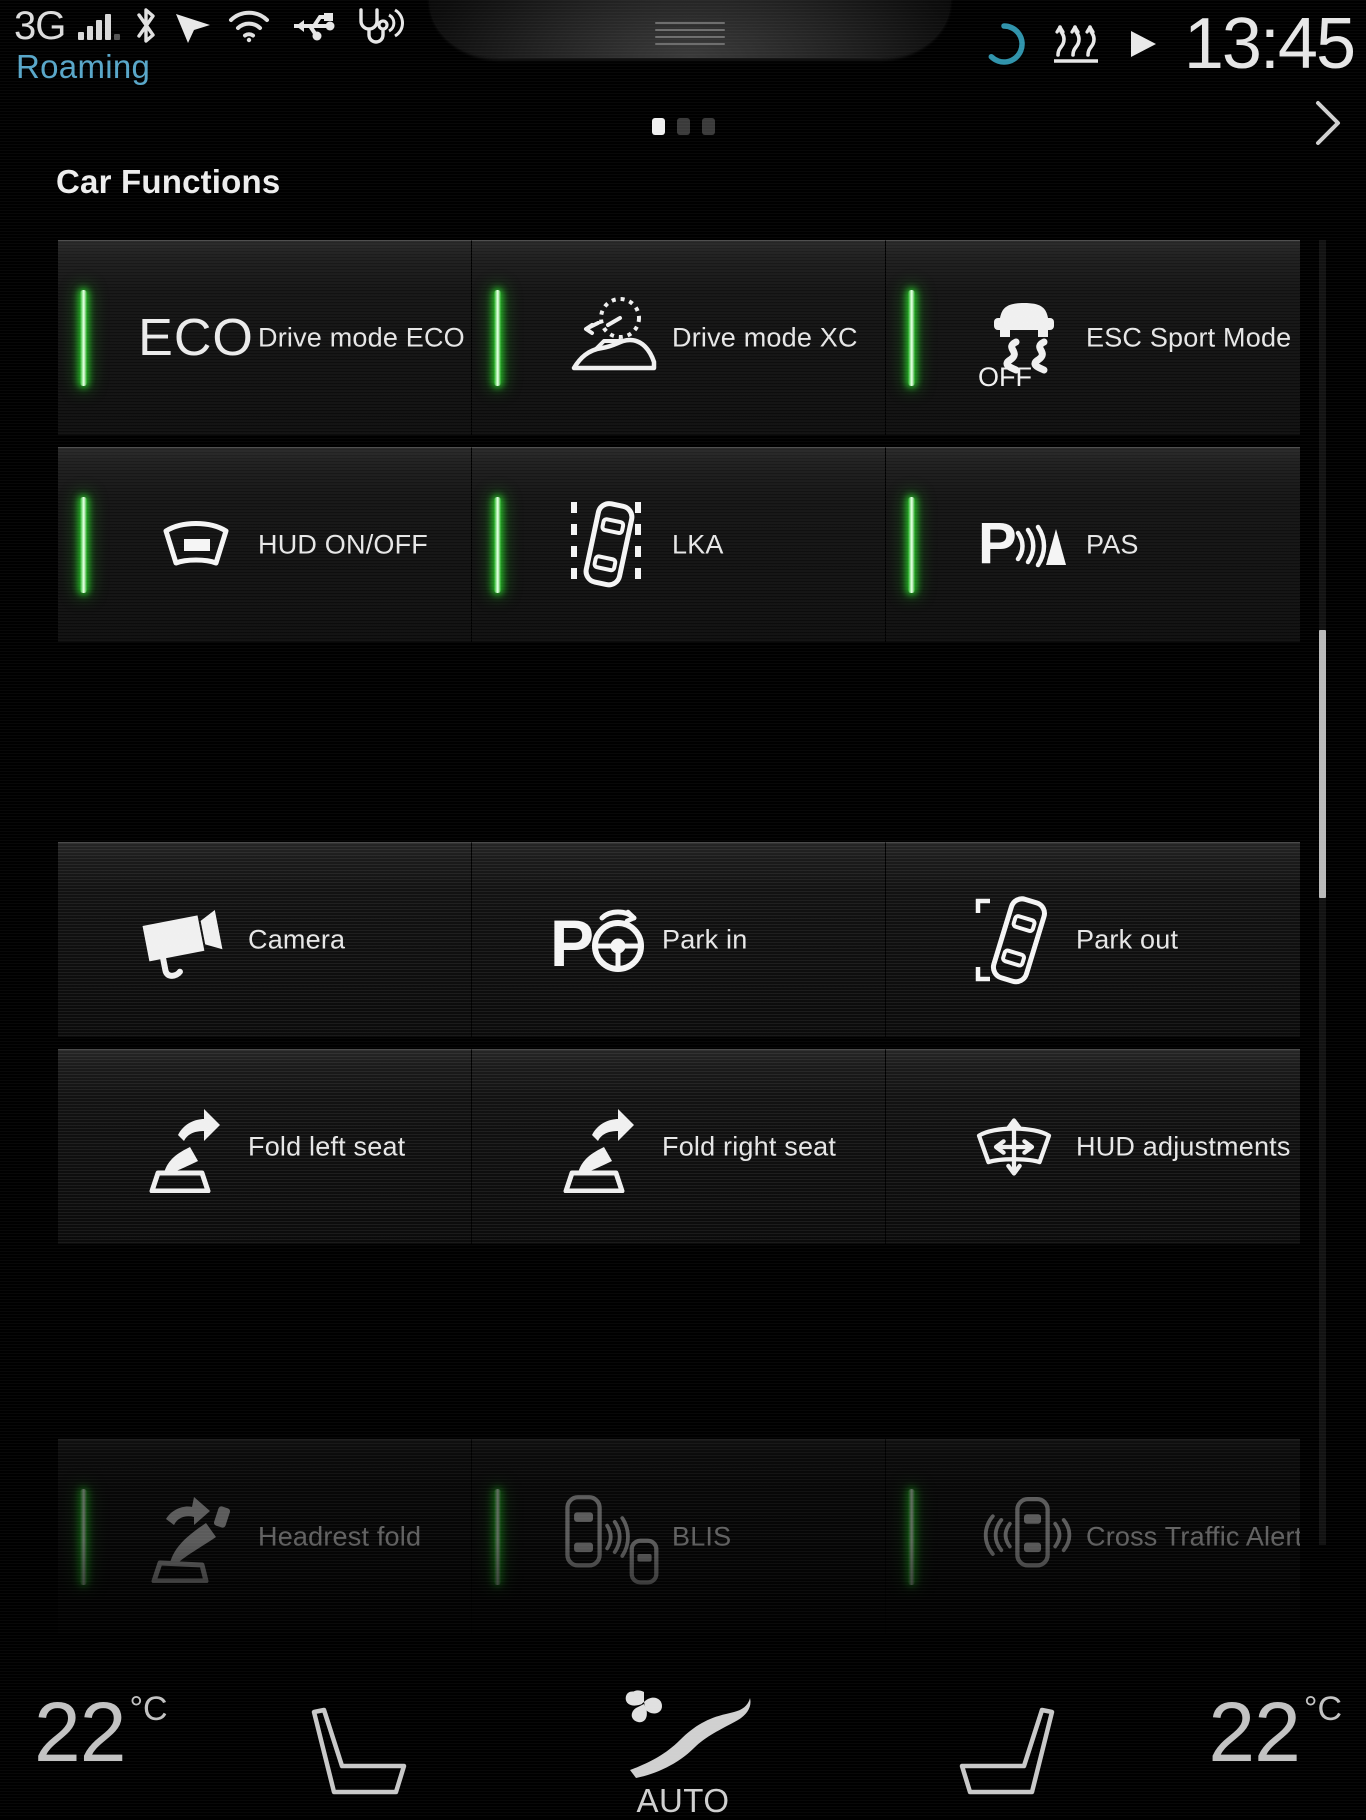 This screenshot has width=1366, height=1820. I want to click on tile-label: Fold right seat, so click(749, 1146).